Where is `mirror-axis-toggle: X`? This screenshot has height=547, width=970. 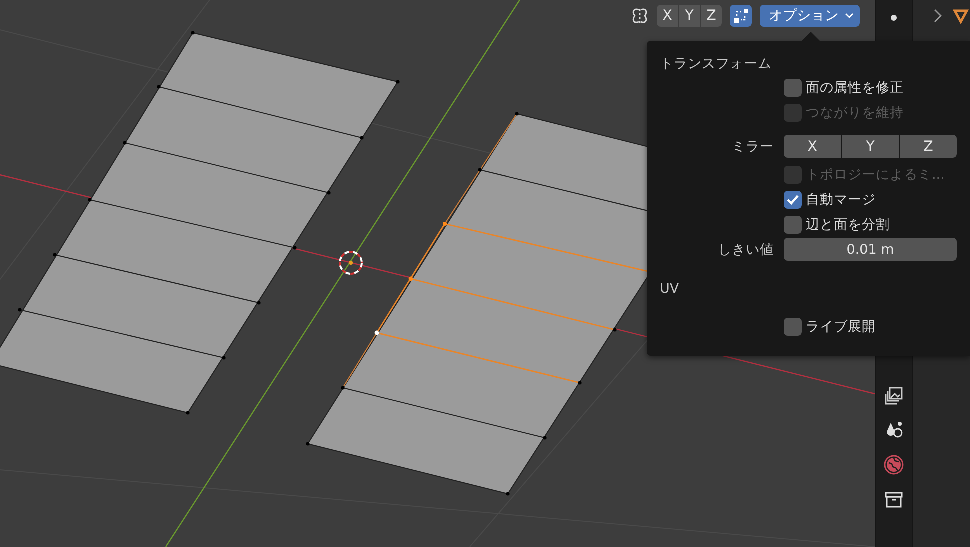
mirror-axis-toggle: X is located at coordinates (812, 146).